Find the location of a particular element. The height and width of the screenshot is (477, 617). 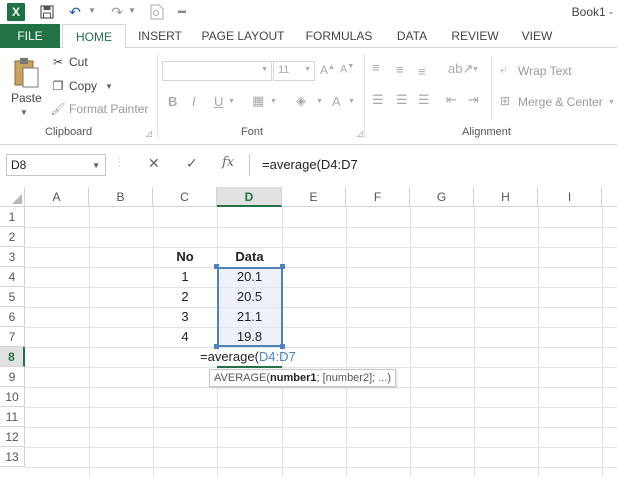

cancel-icon: ✕ is located at coordinates (154, 163).